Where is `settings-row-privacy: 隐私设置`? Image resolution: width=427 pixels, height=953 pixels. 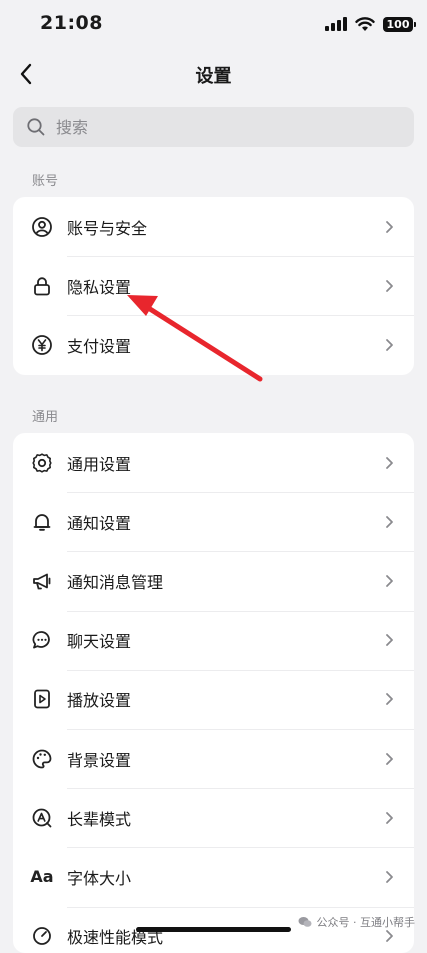 settings-row-privacy: 隐私设置 is located at coordinates (213, 285).